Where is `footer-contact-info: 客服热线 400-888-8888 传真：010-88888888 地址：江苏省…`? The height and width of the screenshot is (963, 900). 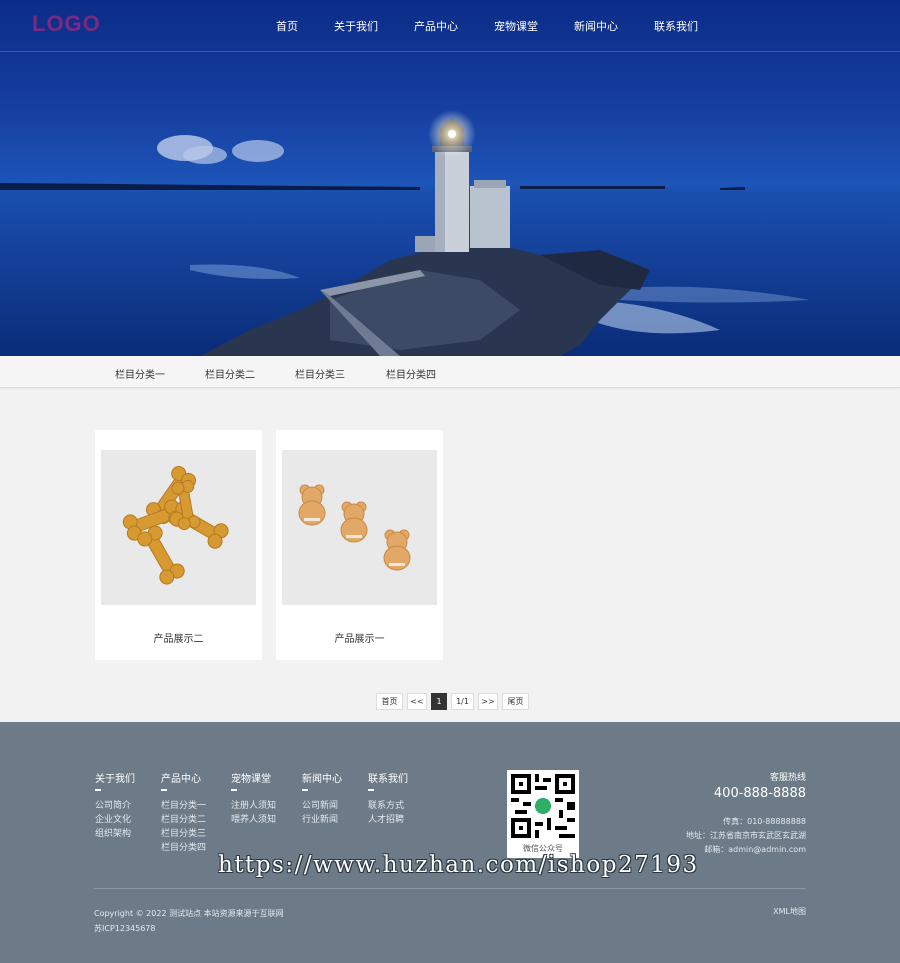
footer-contact-info: 客服热线 400-888-8888 传真：010-88888888 地址：江苏省… is located at coordinates (746, 813).